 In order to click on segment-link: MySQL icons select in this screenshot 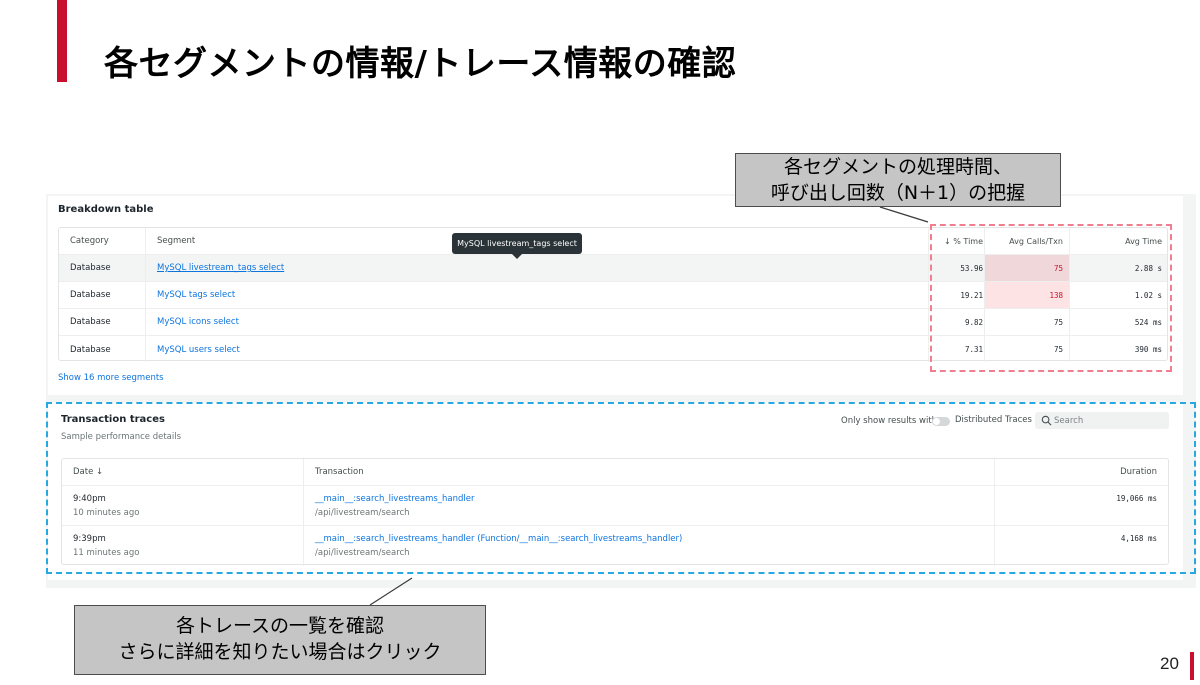, I will do `click(198, 322)`.